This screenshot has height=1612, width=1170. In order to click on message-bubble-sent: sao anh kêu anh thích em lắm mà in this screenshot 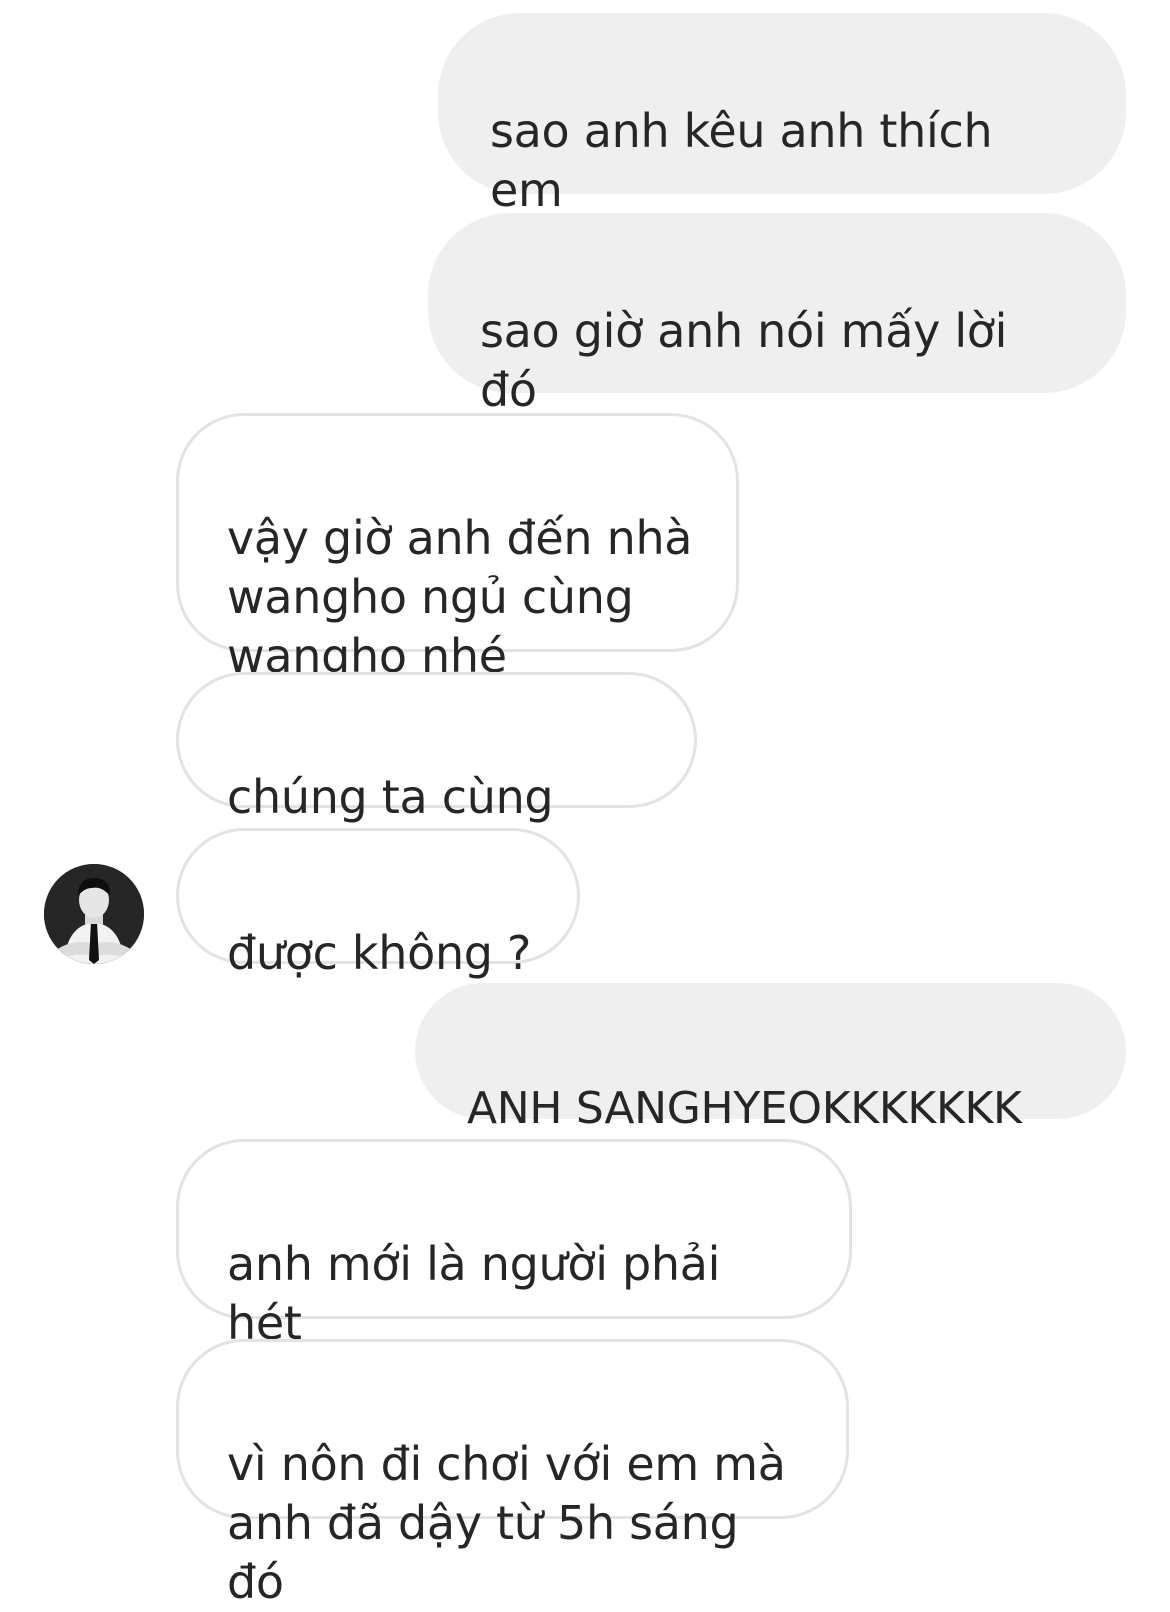, I will do `click(782, 144)`.